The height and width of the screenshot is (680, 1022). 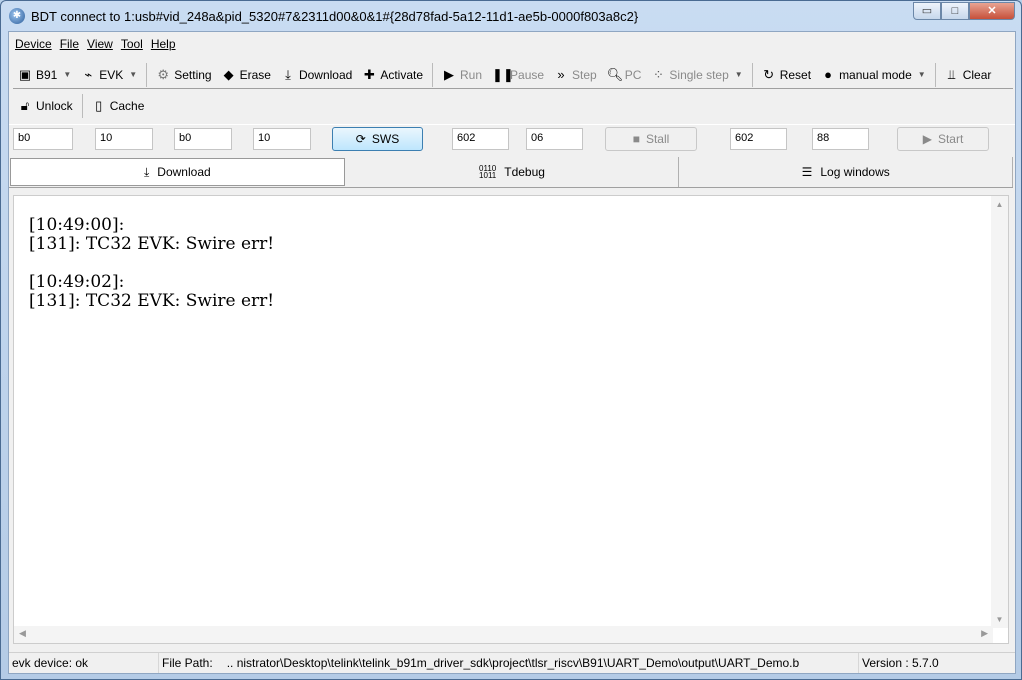 I want to click on setting-label: Setting, so click(x=193, y=74).